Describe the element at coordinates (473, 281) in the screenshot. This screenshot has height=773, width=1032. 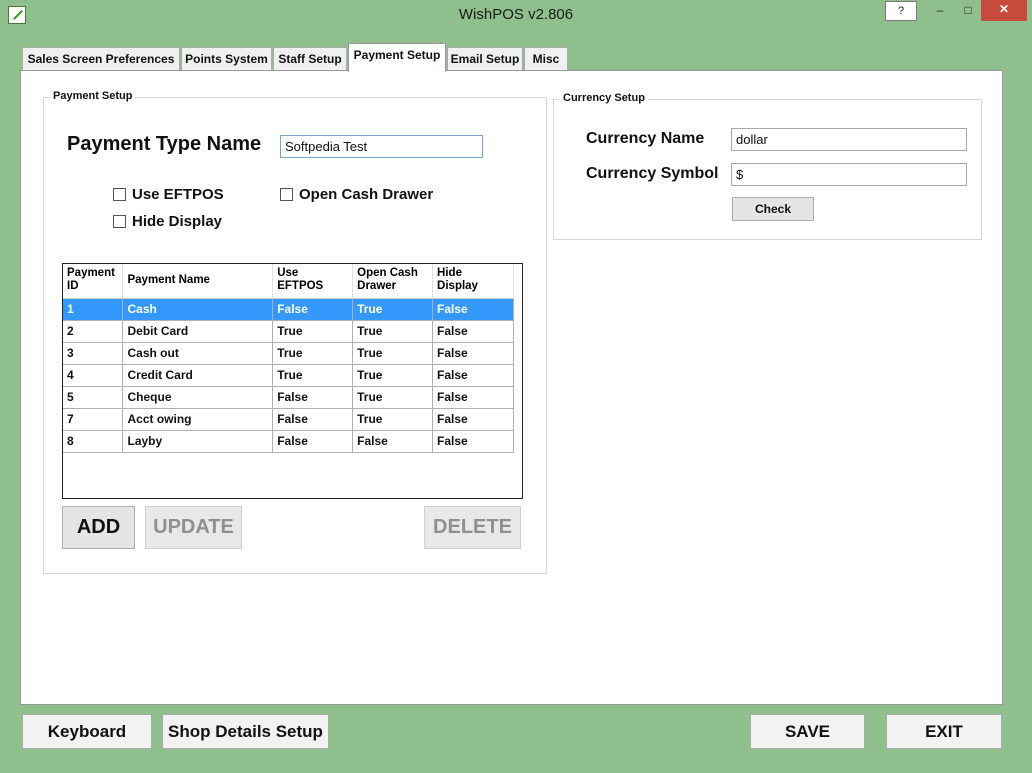
I see `column-header-hide-display: Hide Display` at that location.